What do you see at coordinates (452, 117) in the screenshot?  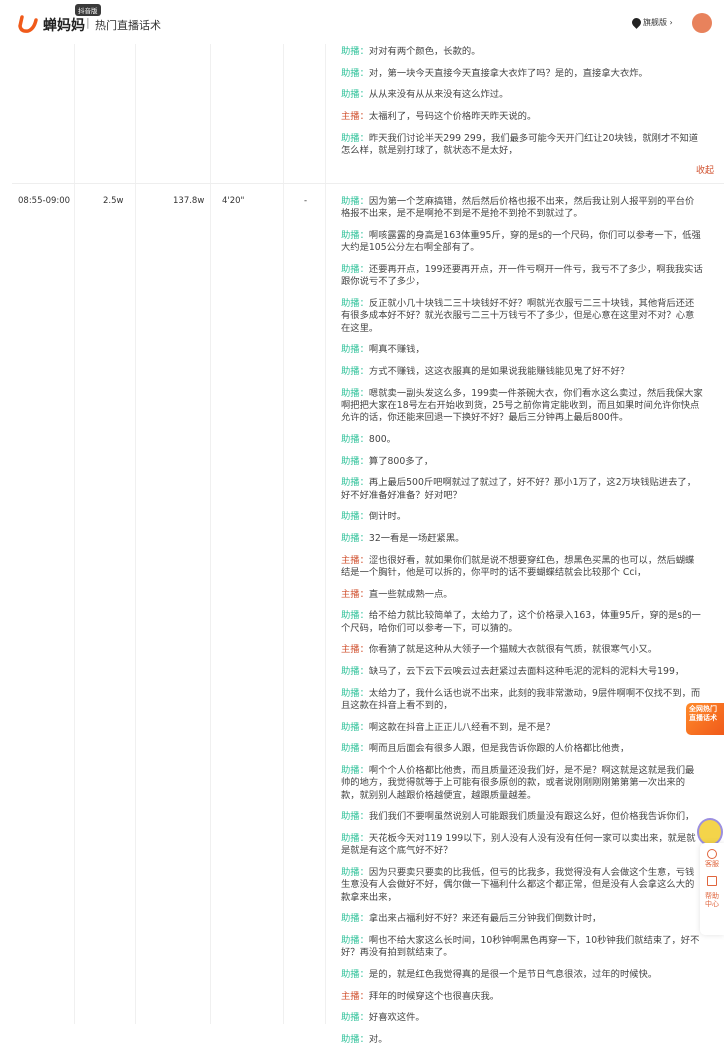 I see `message-text: 太福利了，号码这个价格昨天昨天说的。` at bounding box center [452, 117].